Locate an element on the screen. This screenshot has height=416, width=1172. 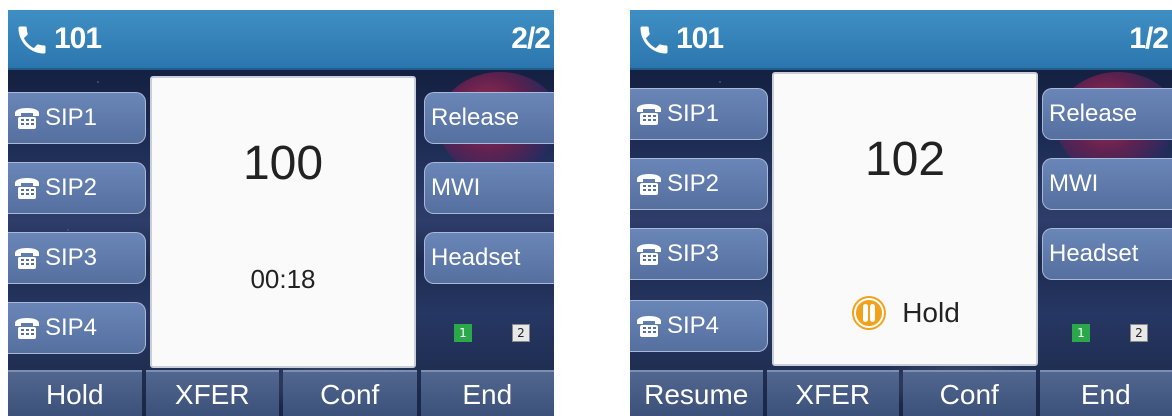
status-bar: 101 2/2 is located at coordinates (281, 40).